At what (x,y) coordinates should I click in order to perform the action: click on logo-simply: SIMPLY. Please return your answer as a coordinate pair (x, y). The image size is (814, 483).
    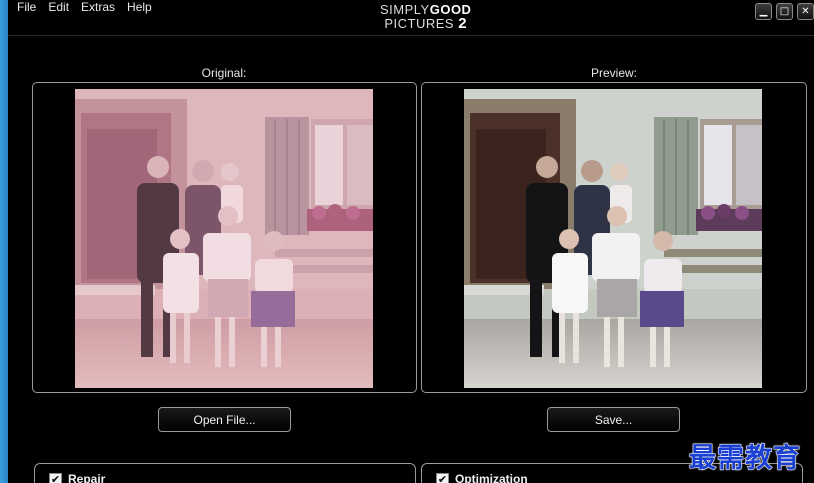
    Looking at the image, I should click on (405, 9).